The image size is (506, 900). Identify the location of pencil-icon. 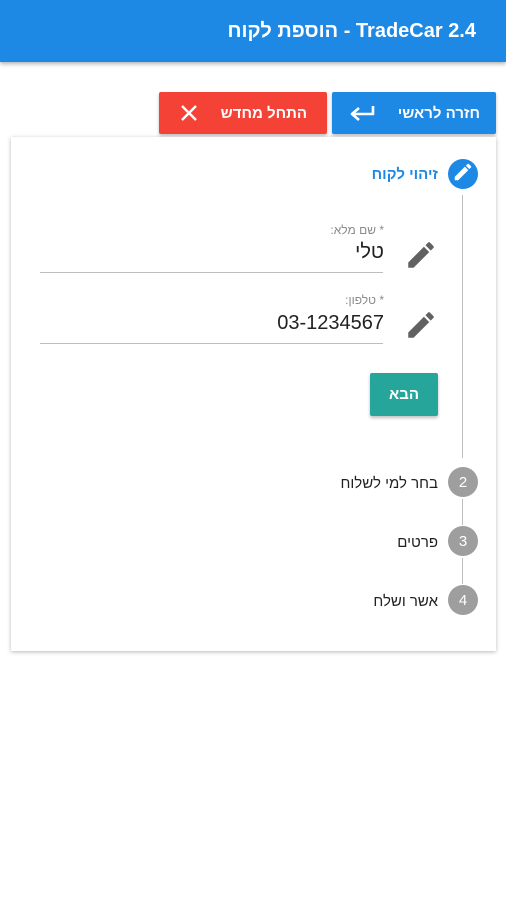
(463, 174).